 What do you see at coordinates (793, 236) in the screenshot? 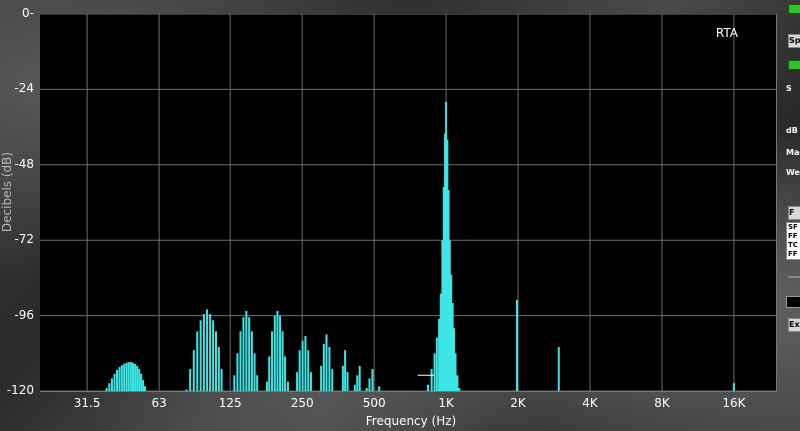
I see `list-item: FF` at bounding box center [793, 236].